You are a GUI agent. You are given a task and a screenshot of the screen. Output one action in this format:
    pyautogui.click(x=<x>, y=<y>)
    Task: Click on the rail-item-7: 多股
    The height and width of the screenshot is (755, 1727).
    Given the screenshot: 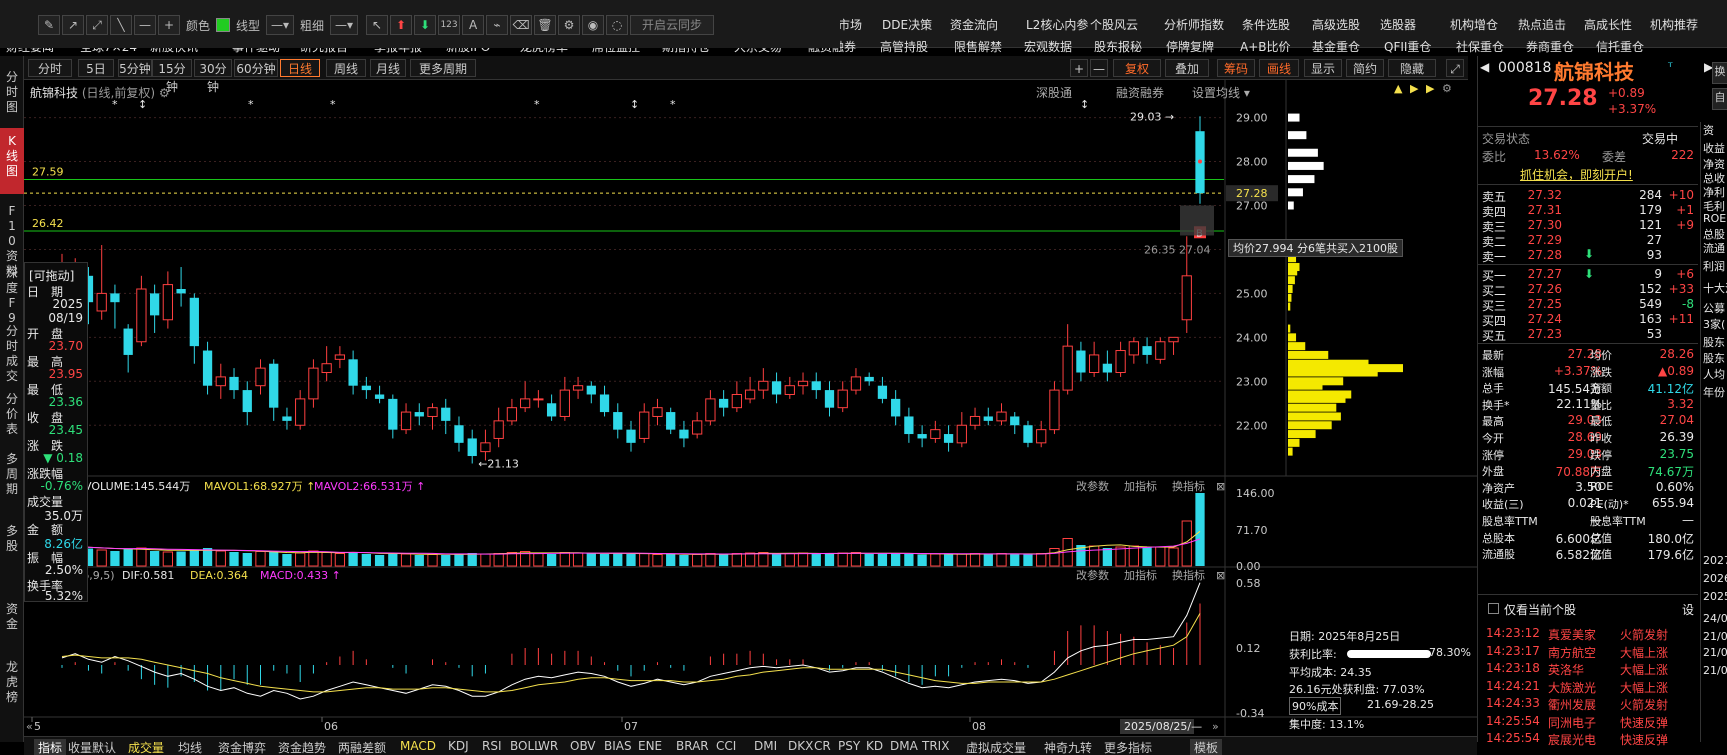 What is the action you would take?
    pyautogui.click(x=12, y=545)
    